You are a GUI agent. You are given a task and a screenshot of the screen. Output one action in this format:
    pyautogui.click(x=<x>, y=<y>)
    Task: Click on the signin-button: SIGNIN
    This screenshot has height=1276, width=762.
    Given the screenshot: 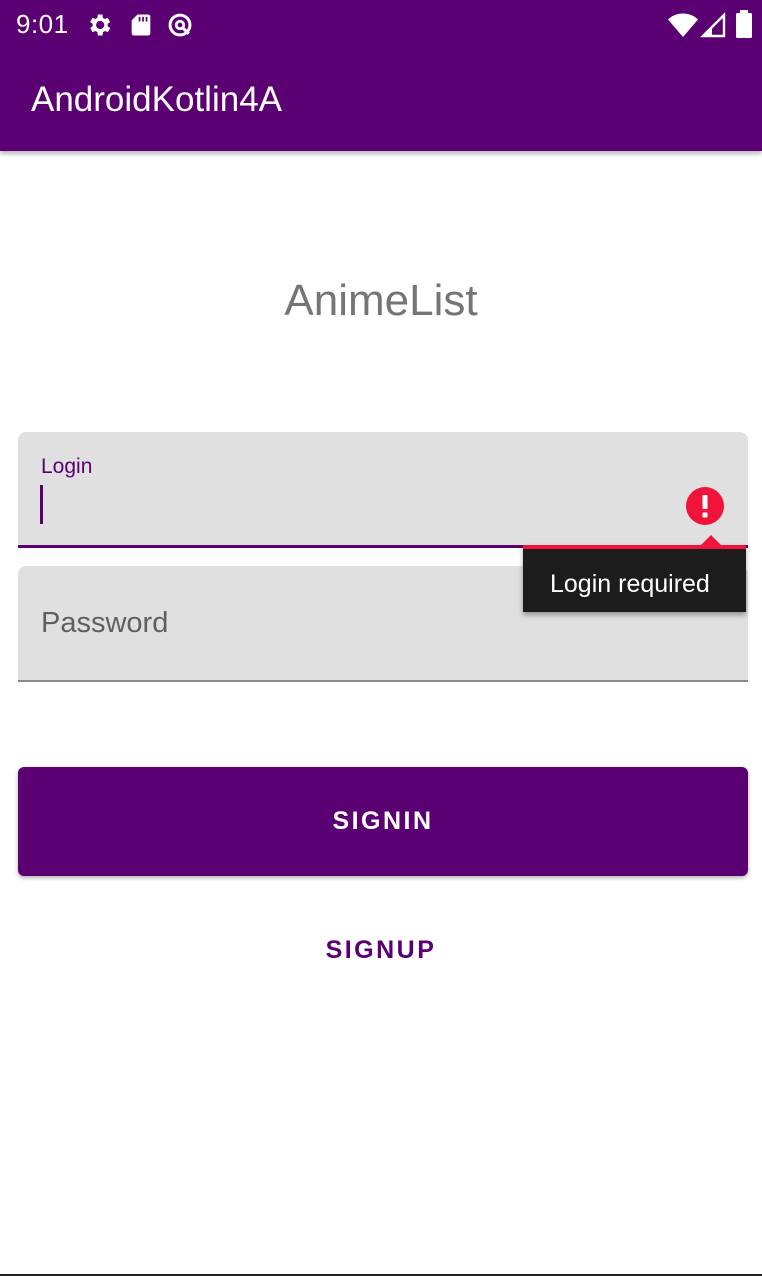 What is the action you would take?
    pyautogui.click(x=383, y=821)
    